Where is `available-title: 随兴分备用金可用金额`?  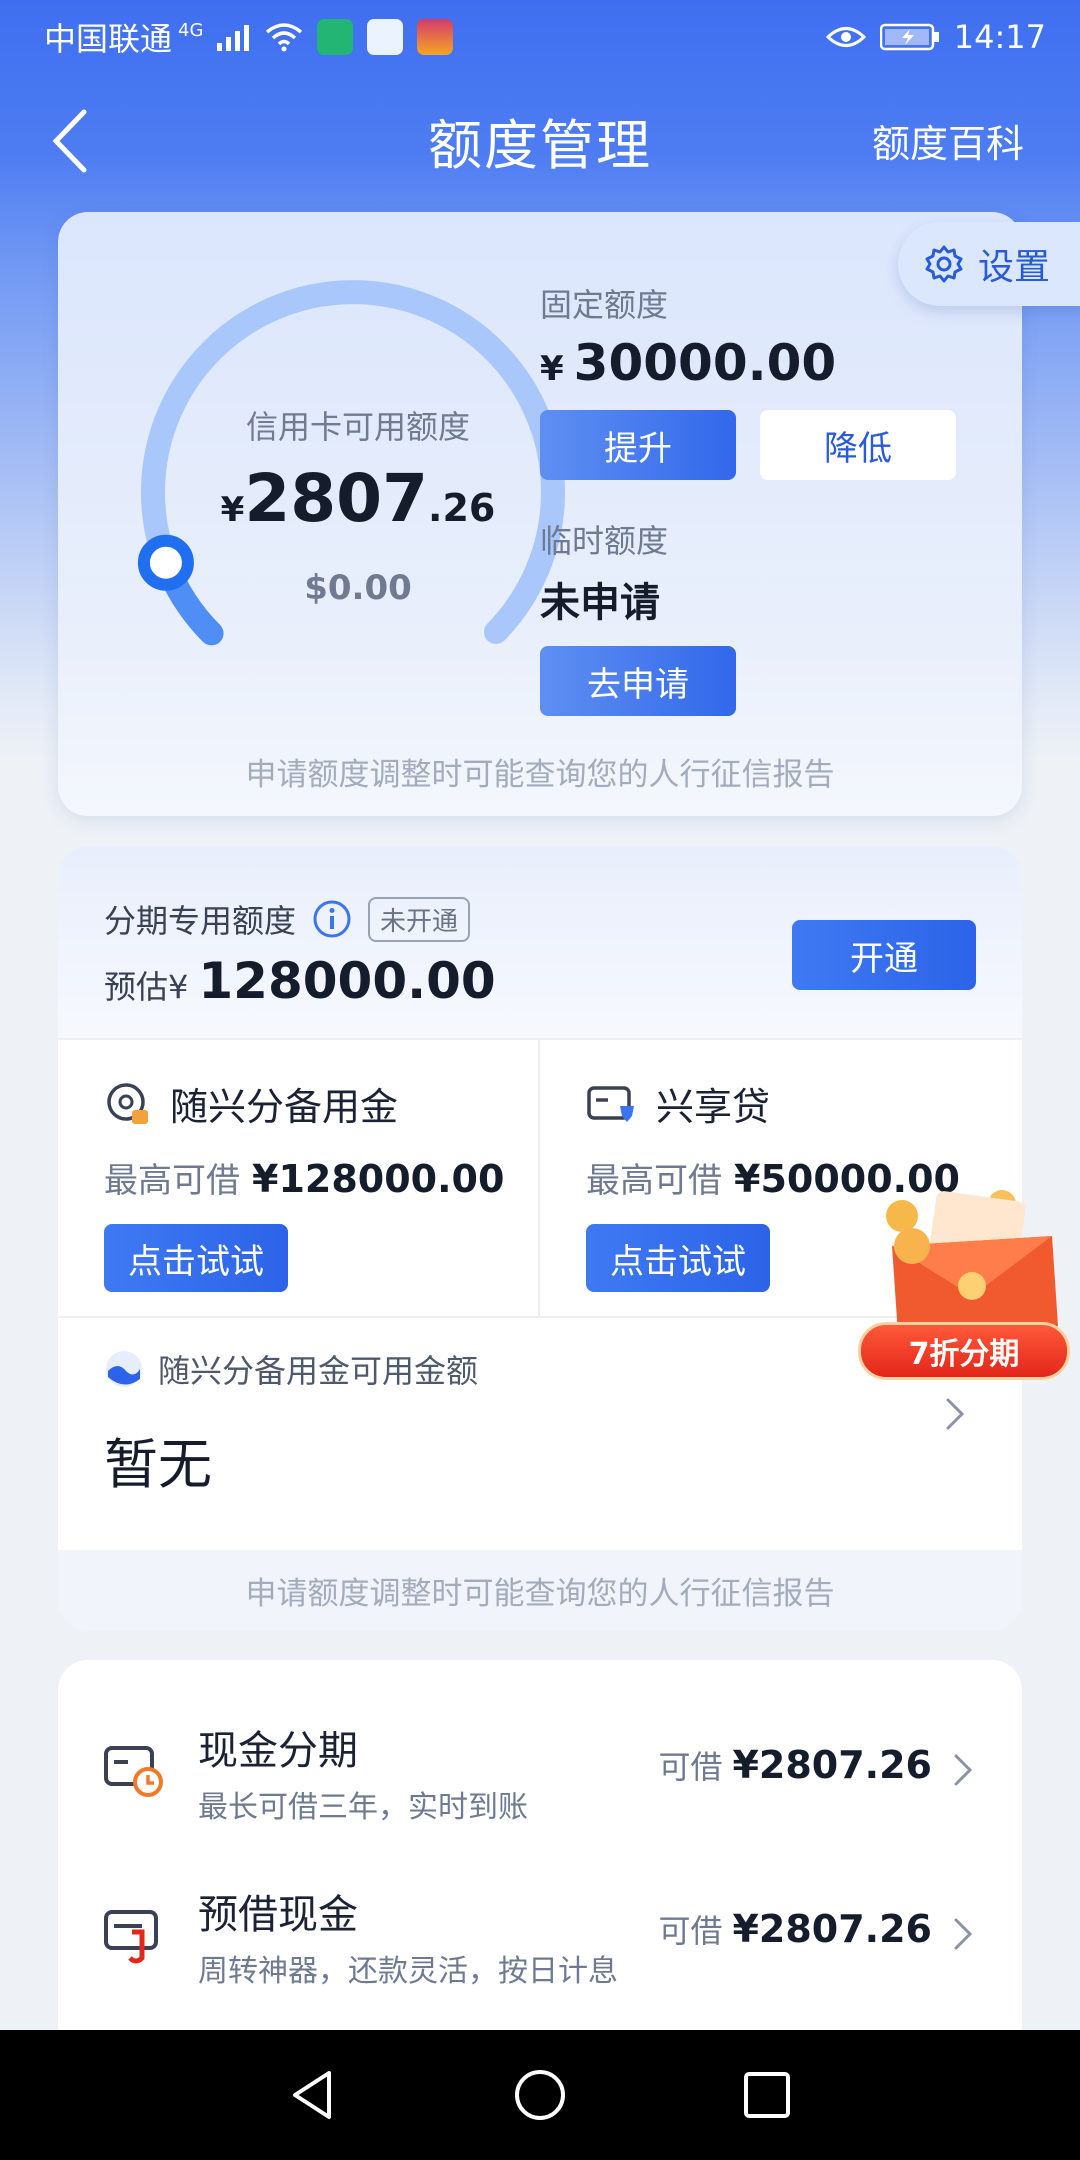 available-title: 随兴分备用金可用金额 is located at coordinates (318, 1371).